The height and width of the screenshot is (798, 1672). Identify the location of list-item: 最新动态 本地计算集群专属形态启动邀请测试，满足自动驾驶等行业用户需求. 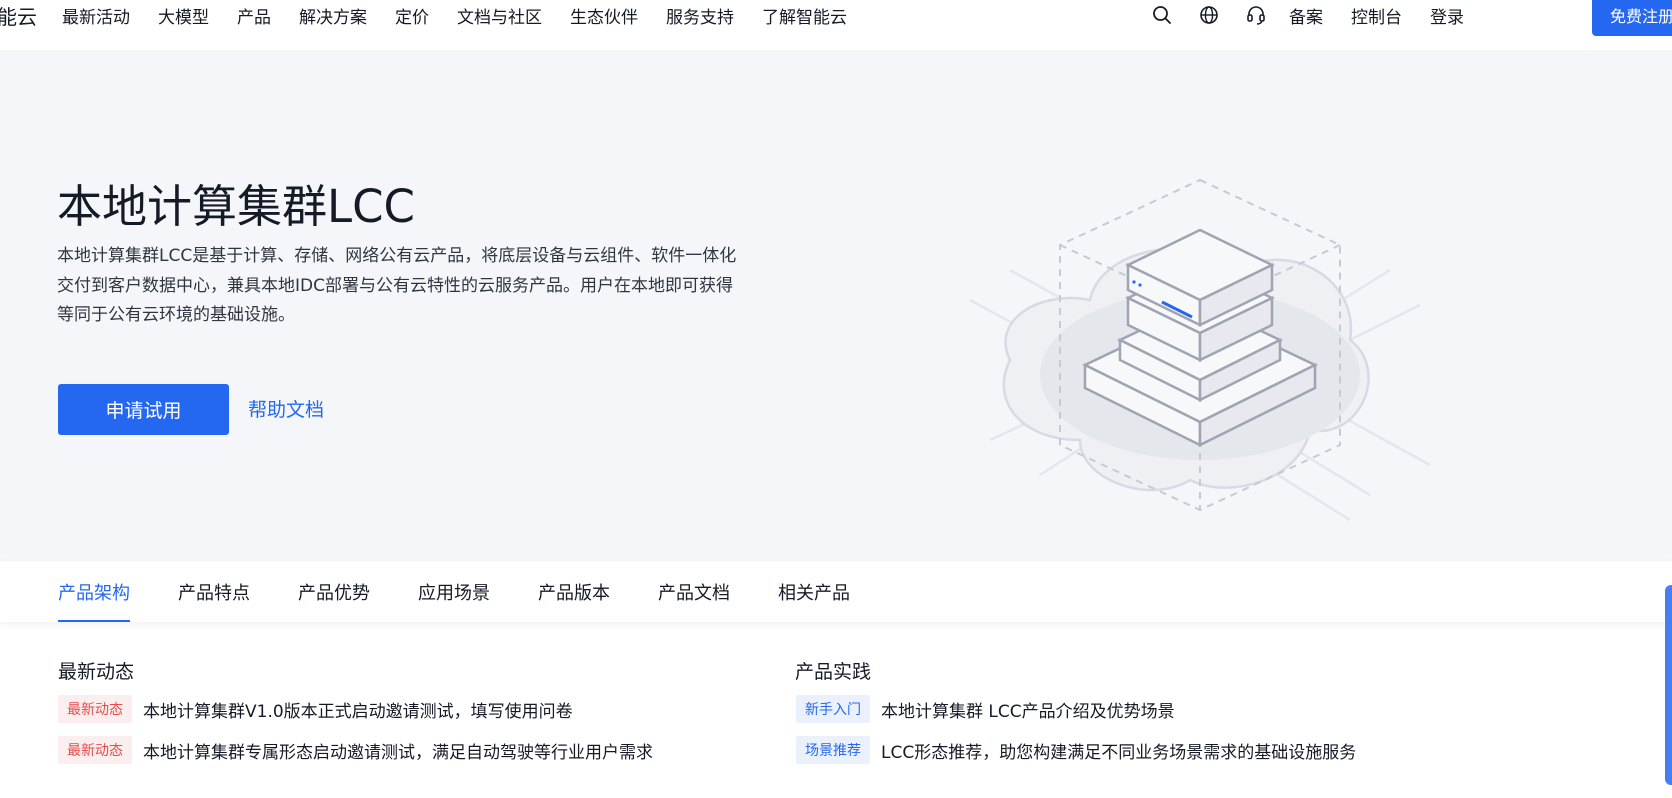
(355, 750).